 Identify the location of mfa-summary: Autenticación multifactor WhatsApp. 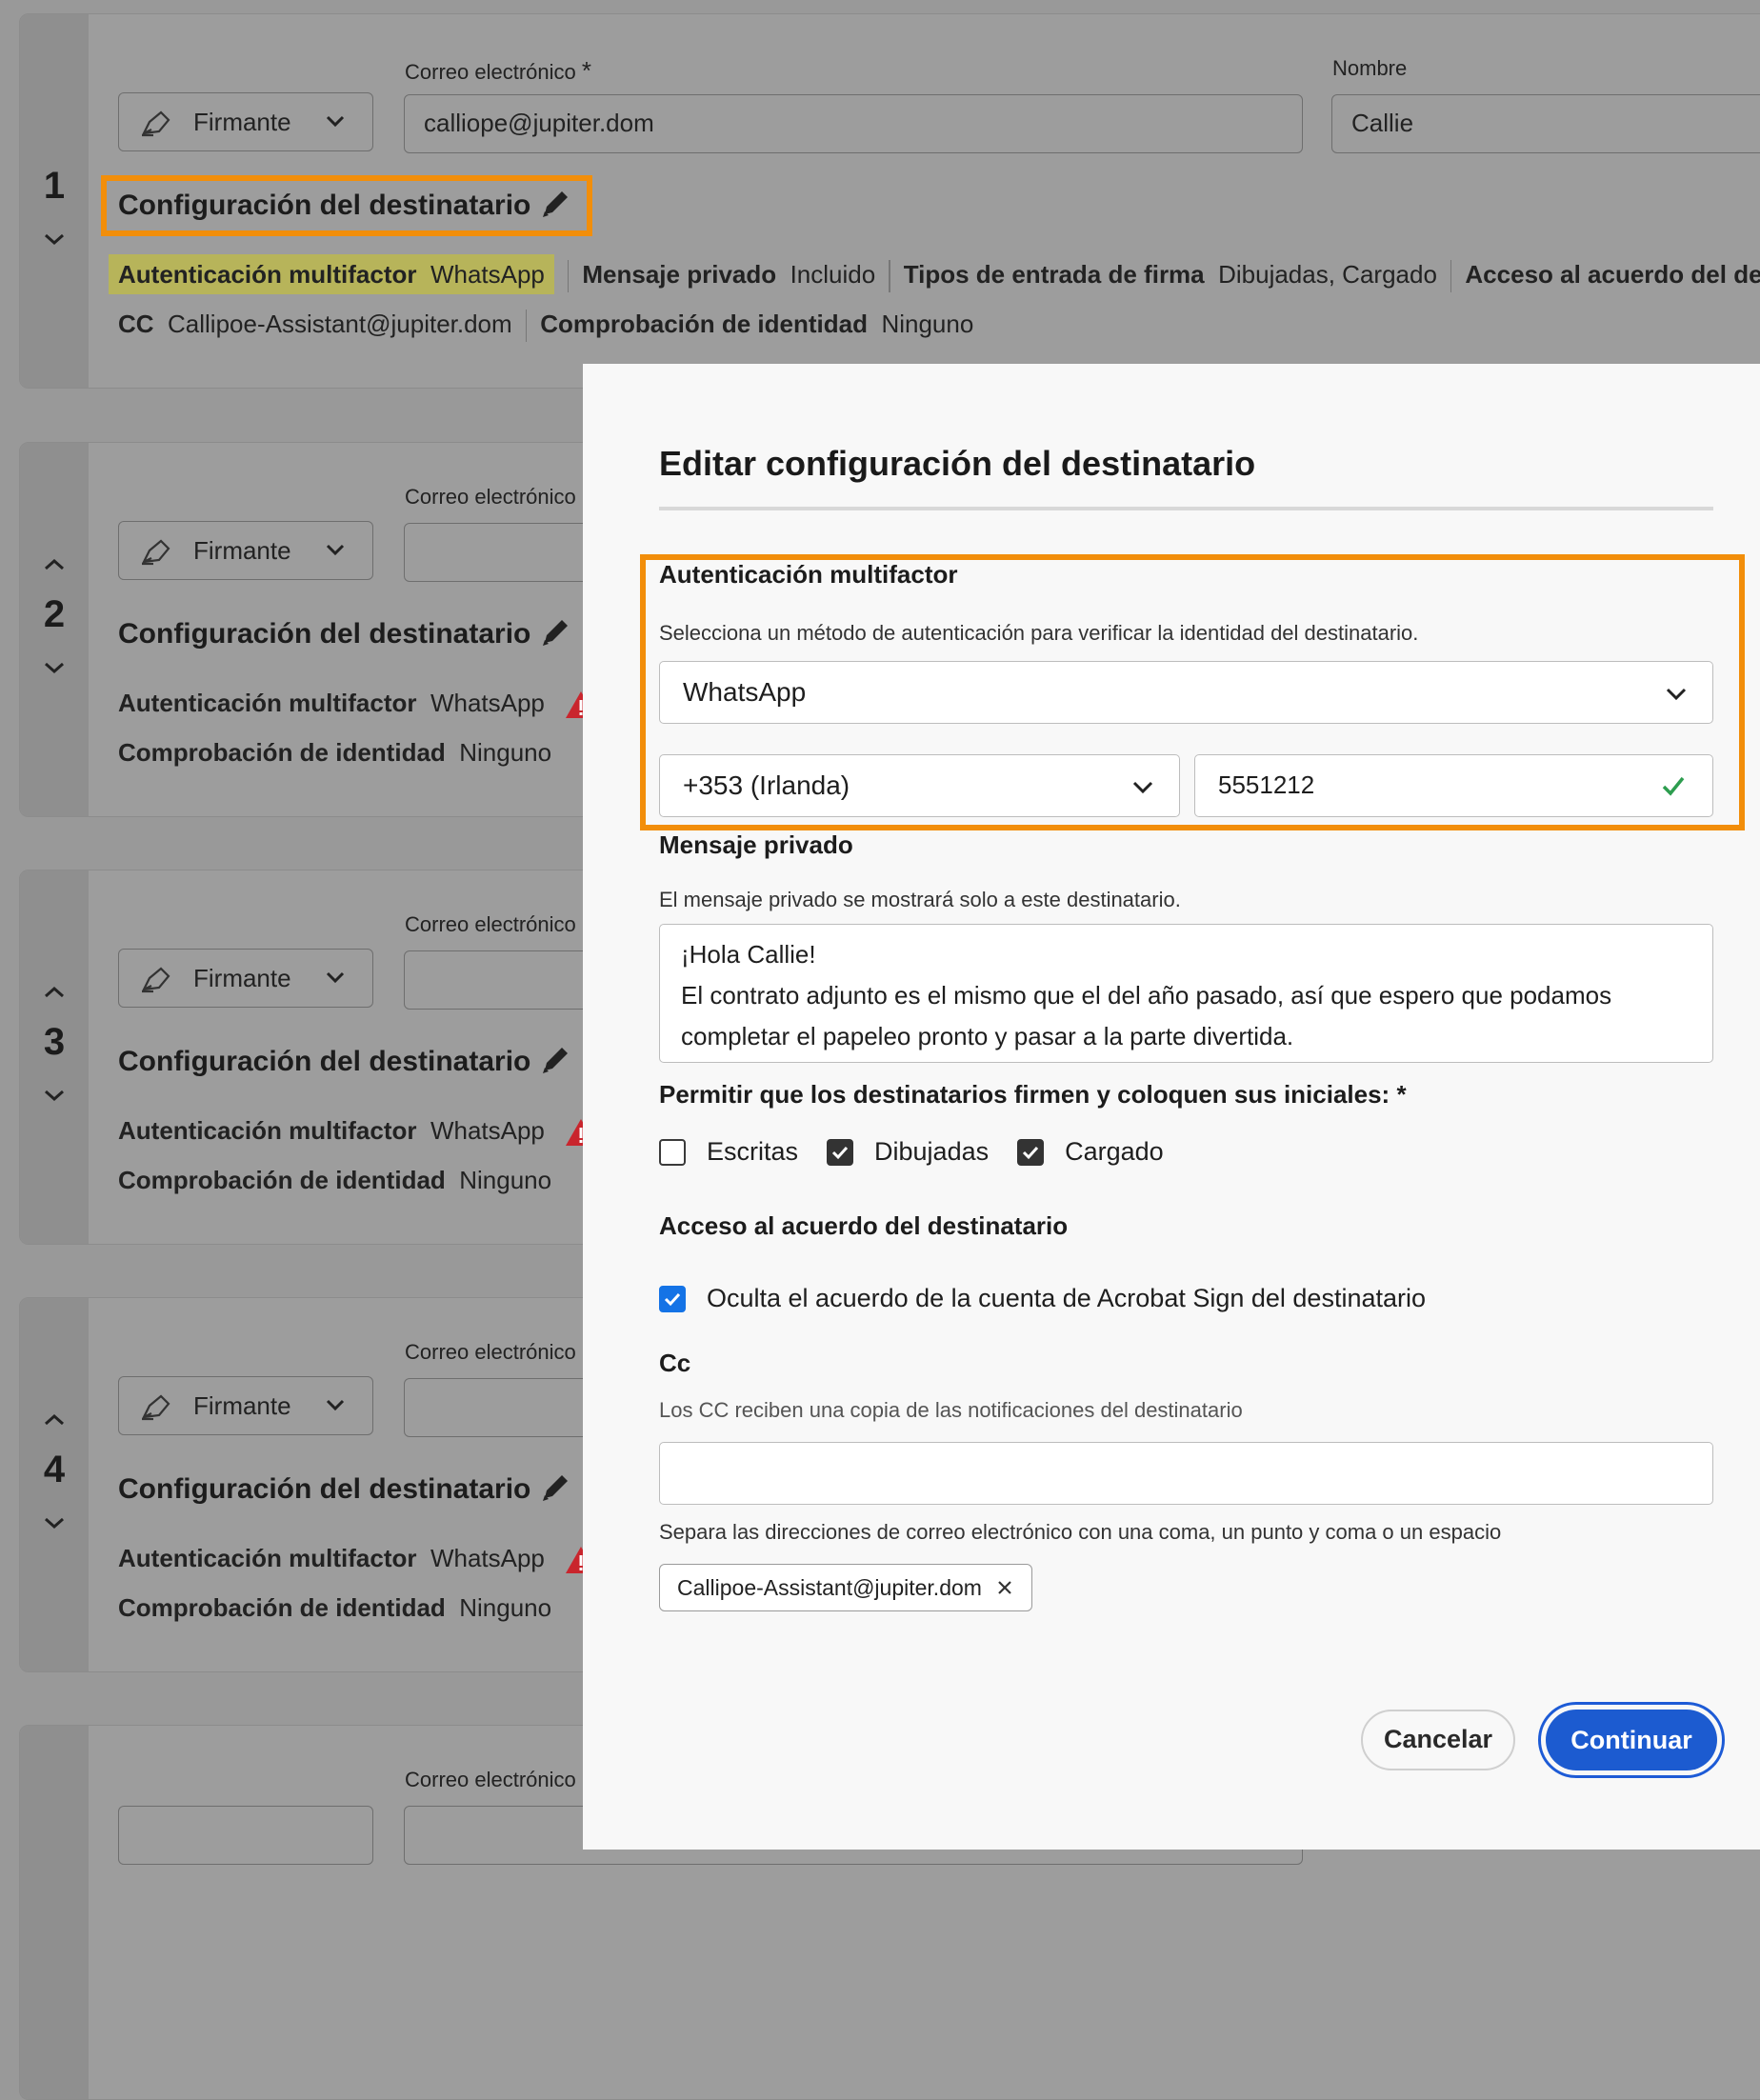
(331, 274).